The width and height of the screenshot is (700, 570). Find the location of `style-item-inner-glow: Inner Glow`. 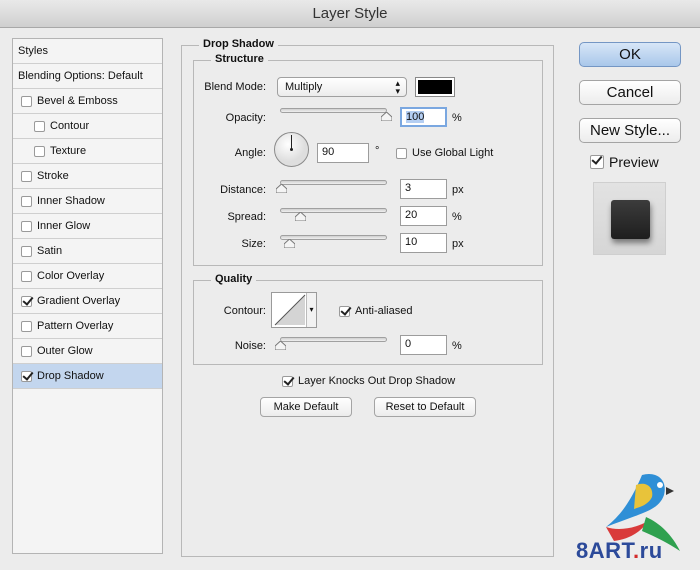

style-item-inner-glow: Inner Glow is located at coordinates (87, 226).